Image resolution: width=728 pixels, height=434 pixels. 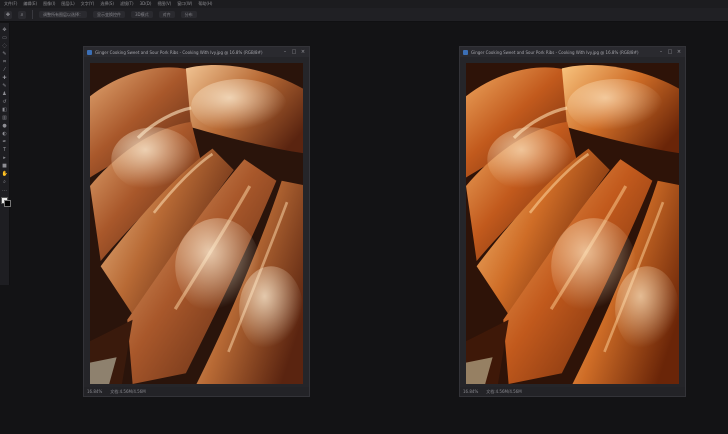 I want to click on history-brush-icon: ↺, so click(x=5, y=102).